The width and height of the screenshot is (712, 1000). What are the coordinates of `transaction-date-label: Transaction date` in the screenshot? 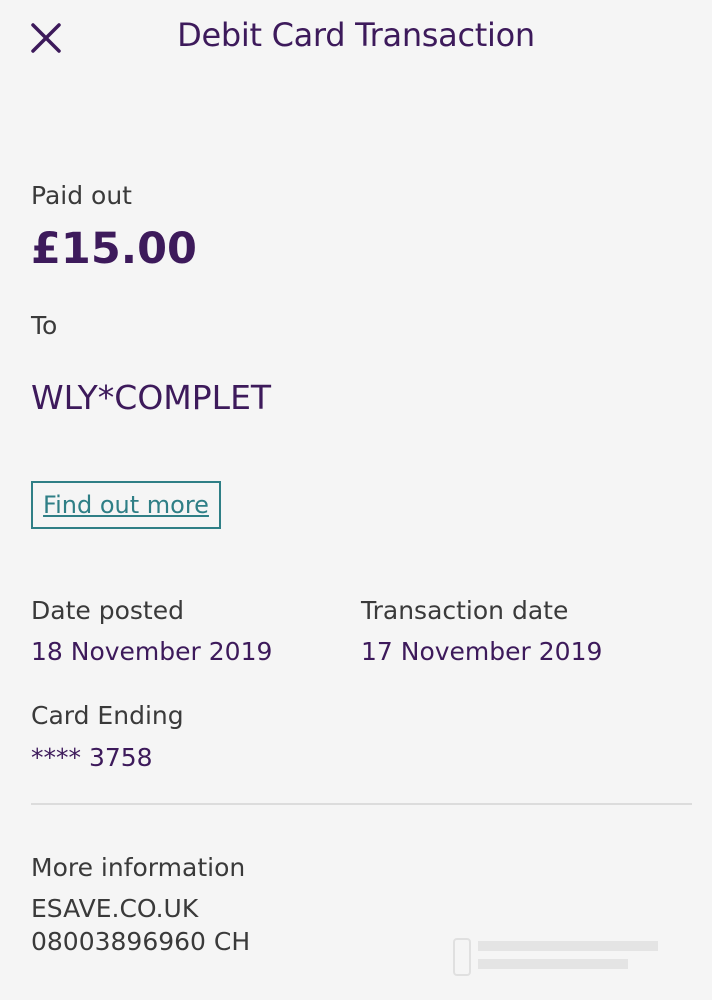 It's located at (465, 610).